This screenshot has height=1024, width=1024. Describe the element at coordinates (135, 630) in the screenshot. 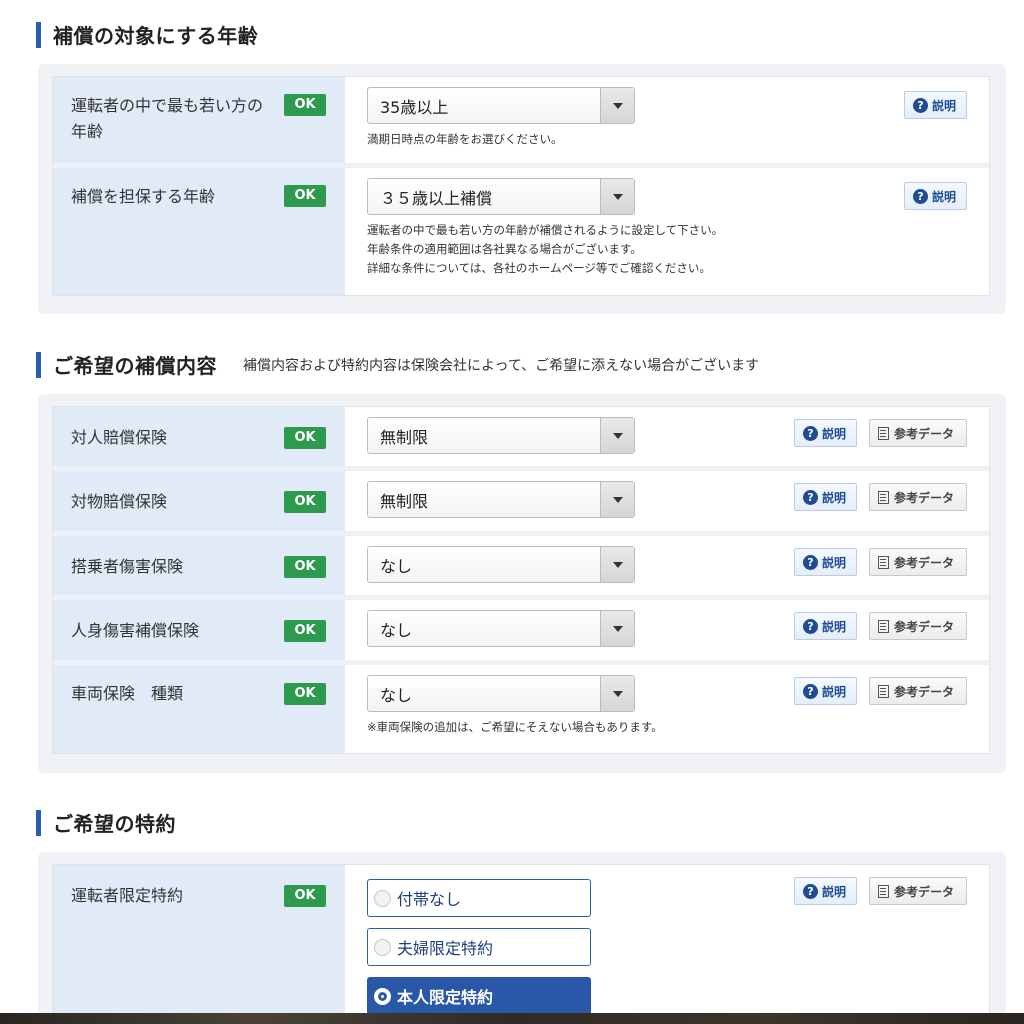

I see `row-label: 人身傷害補償保険` at that location.